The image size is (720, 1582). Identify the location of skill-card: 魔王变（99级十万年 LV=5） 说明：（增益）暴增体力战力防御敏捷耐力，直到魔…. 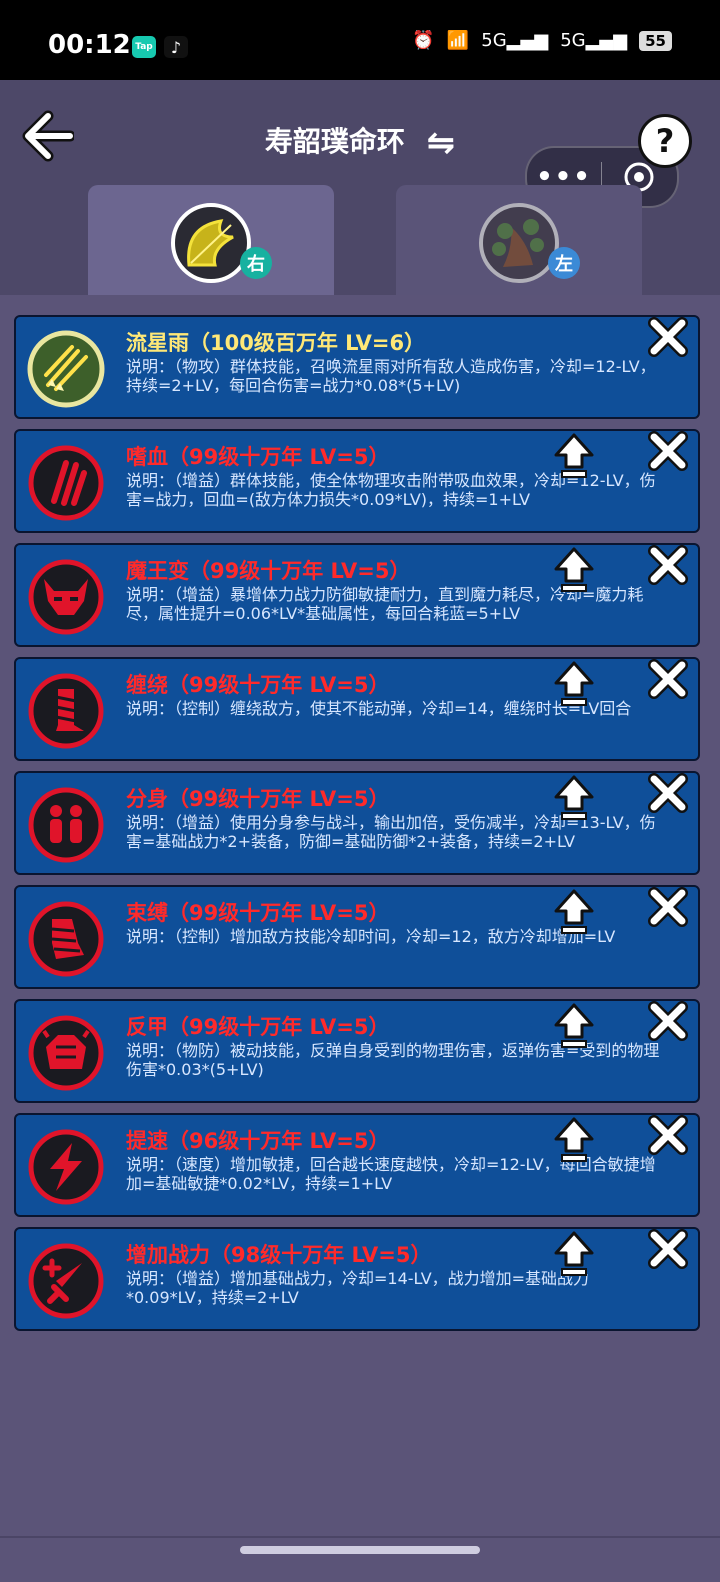
(357, 595).